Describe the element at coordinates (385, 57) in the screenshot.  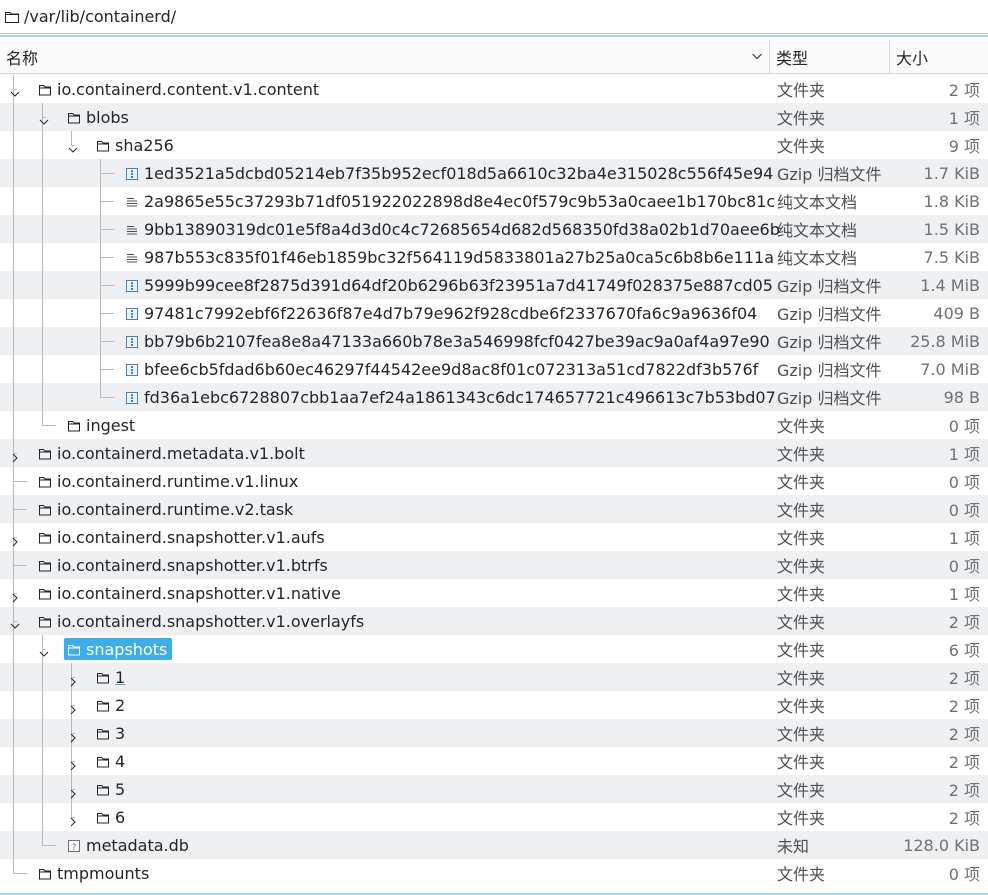
I see `column-header-name: 名称` at that location.